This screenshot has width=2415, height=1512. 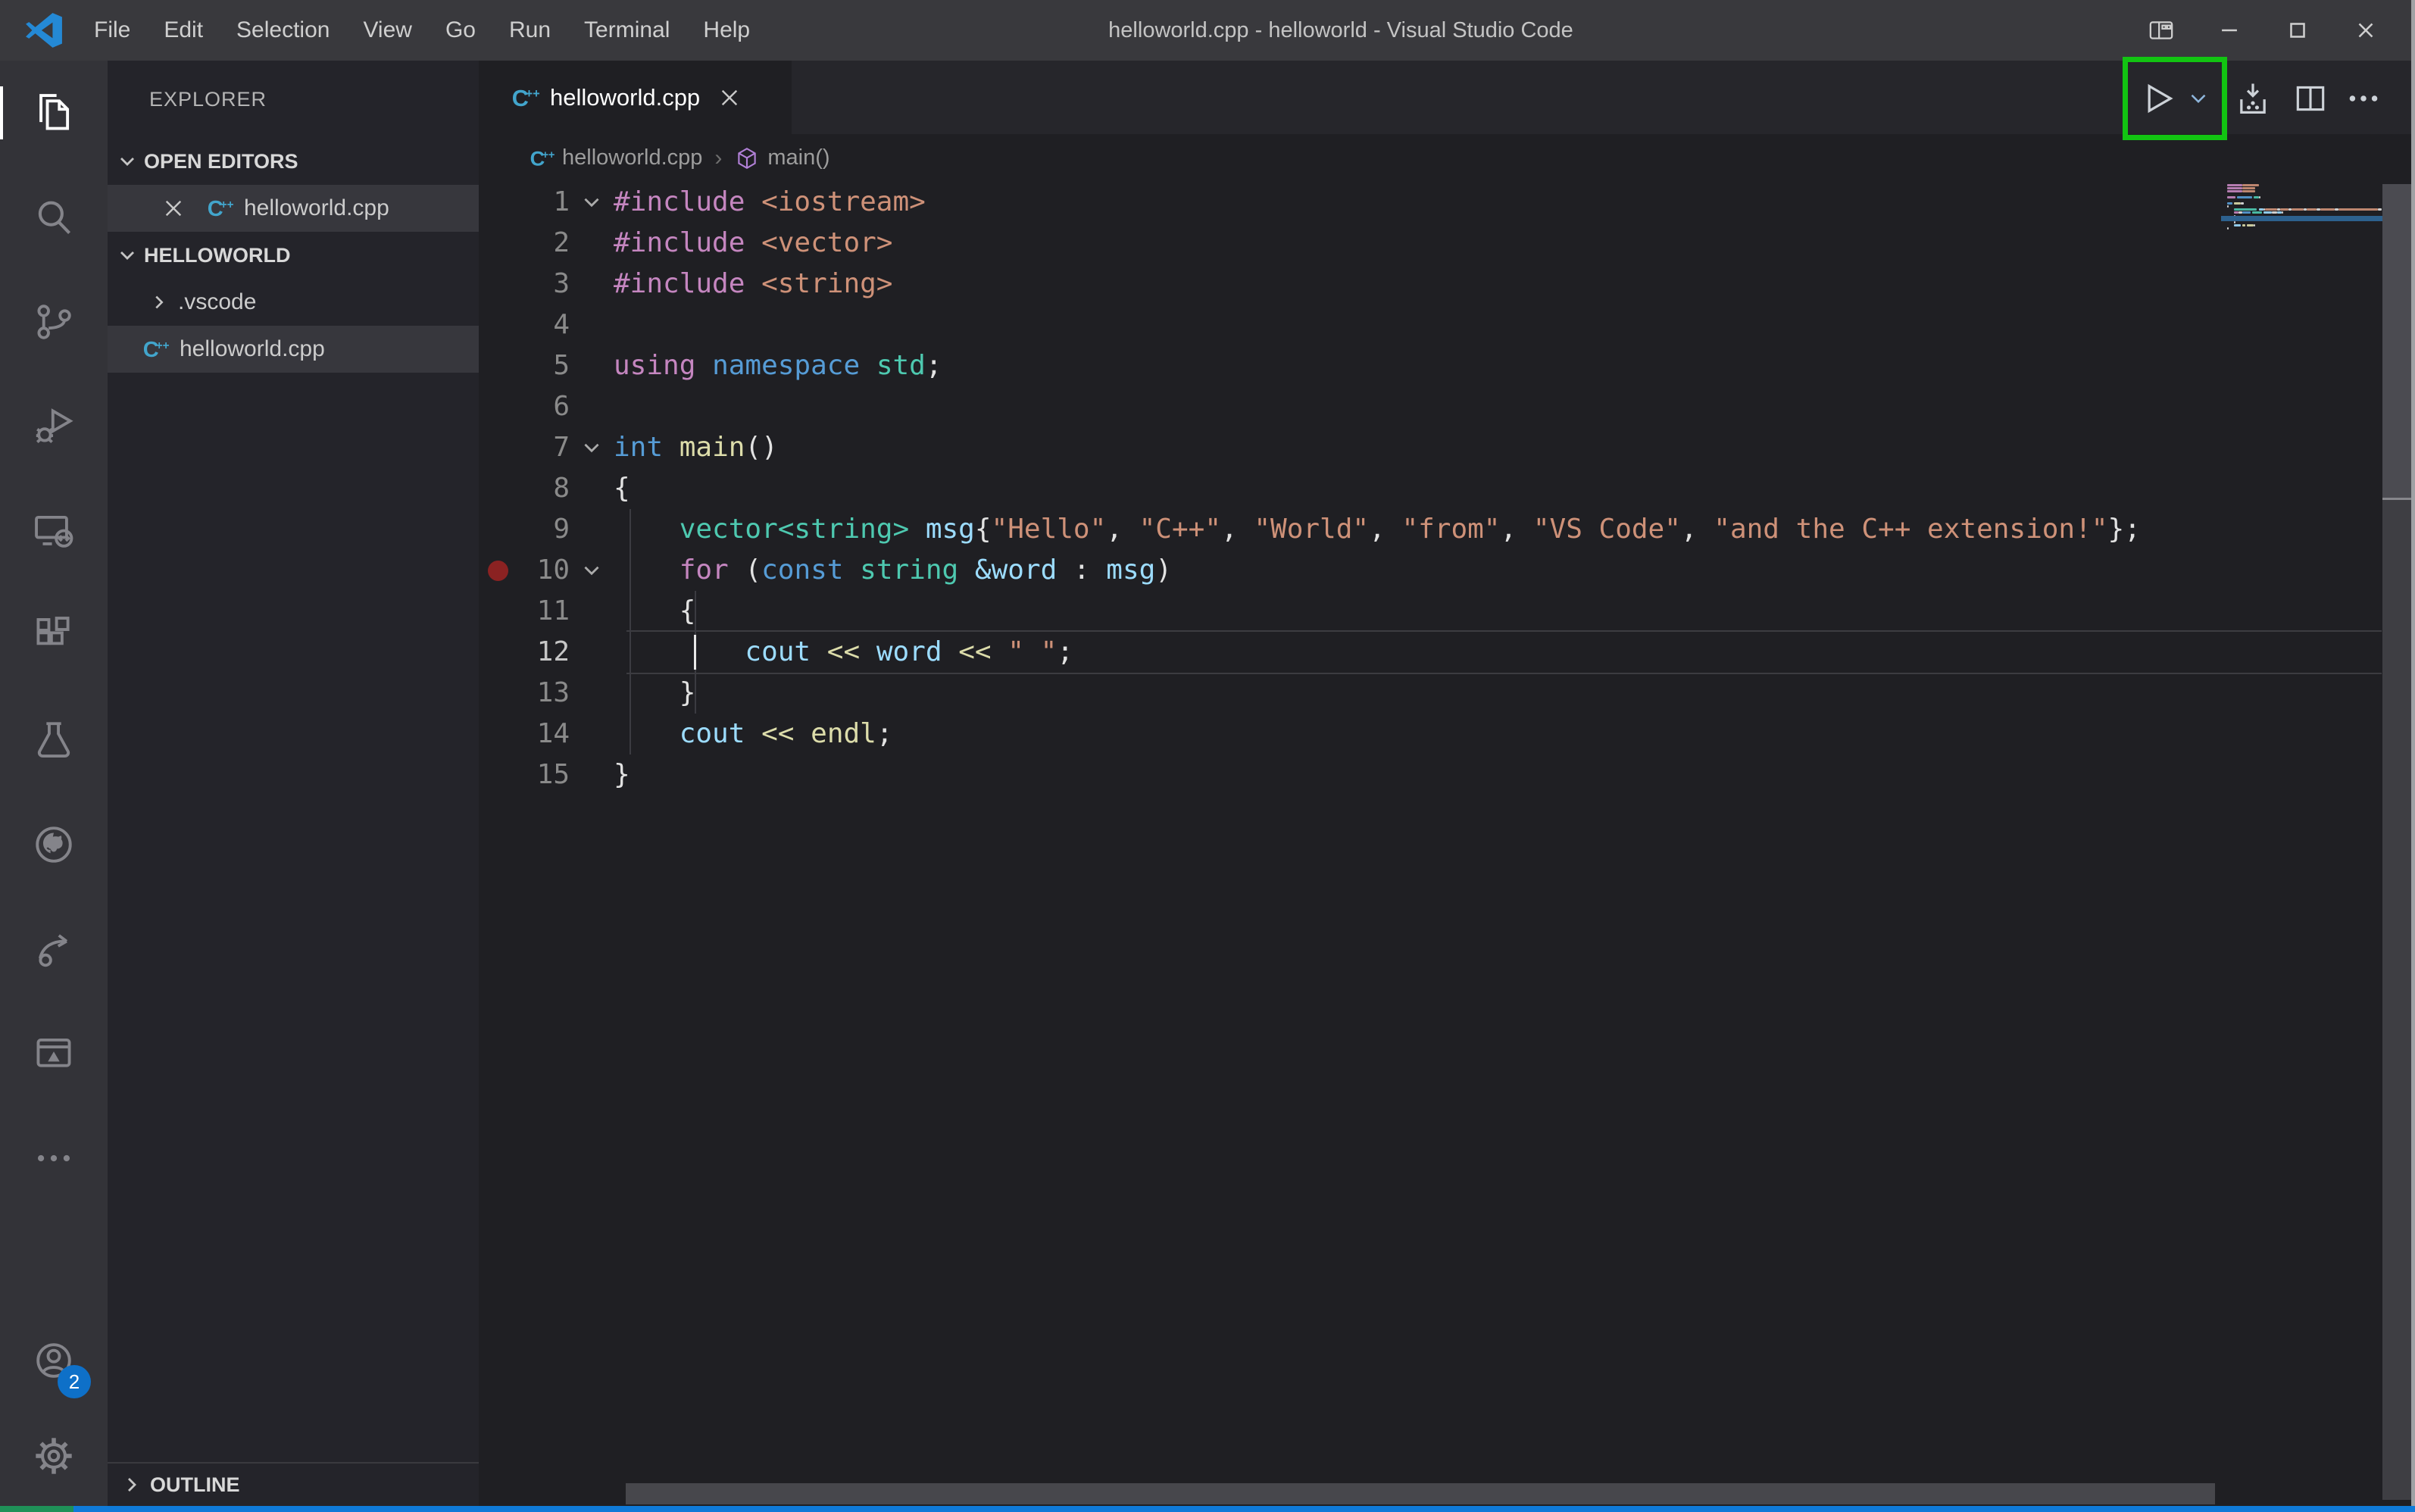 I want to click on line-number: 15, so click(x=543, y=774).